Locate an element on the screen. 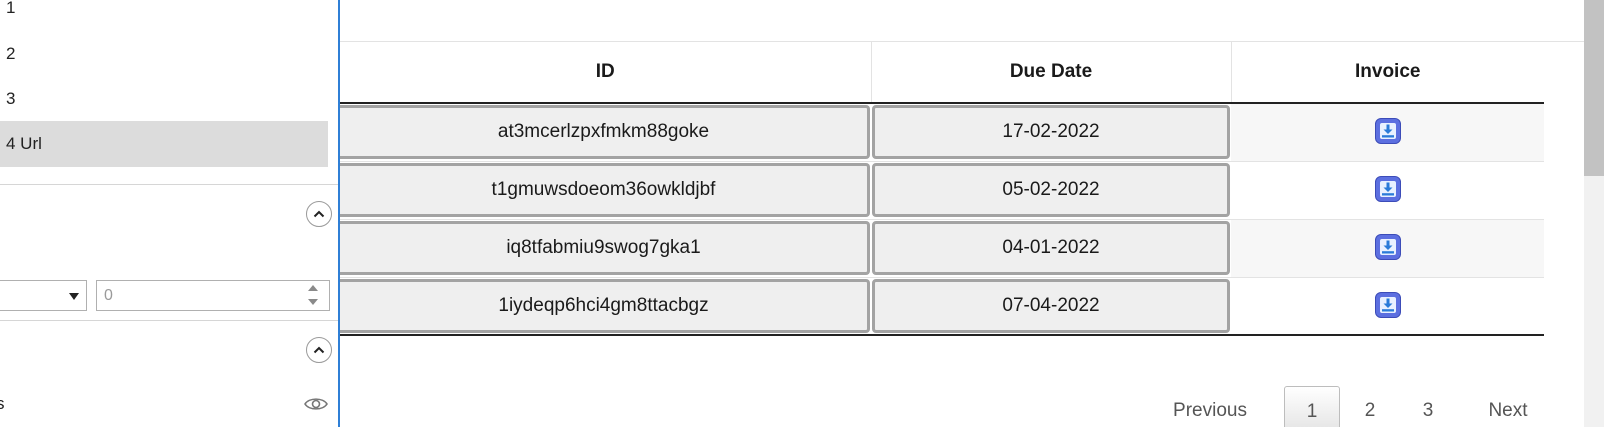 The height and width of the screenshot is (427, 1604). next-page-button: Next is located at coordinates (1508, 406).